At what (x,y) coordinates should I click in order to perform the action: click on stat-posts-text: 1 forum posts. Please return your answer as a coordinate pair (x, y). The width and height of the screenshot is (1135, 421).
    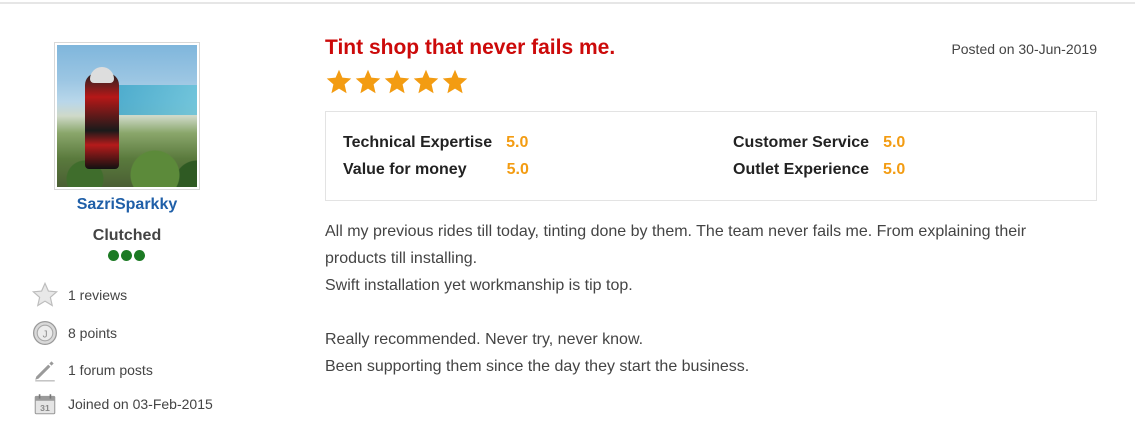
    Looking at the image, I should click on (110, 370).